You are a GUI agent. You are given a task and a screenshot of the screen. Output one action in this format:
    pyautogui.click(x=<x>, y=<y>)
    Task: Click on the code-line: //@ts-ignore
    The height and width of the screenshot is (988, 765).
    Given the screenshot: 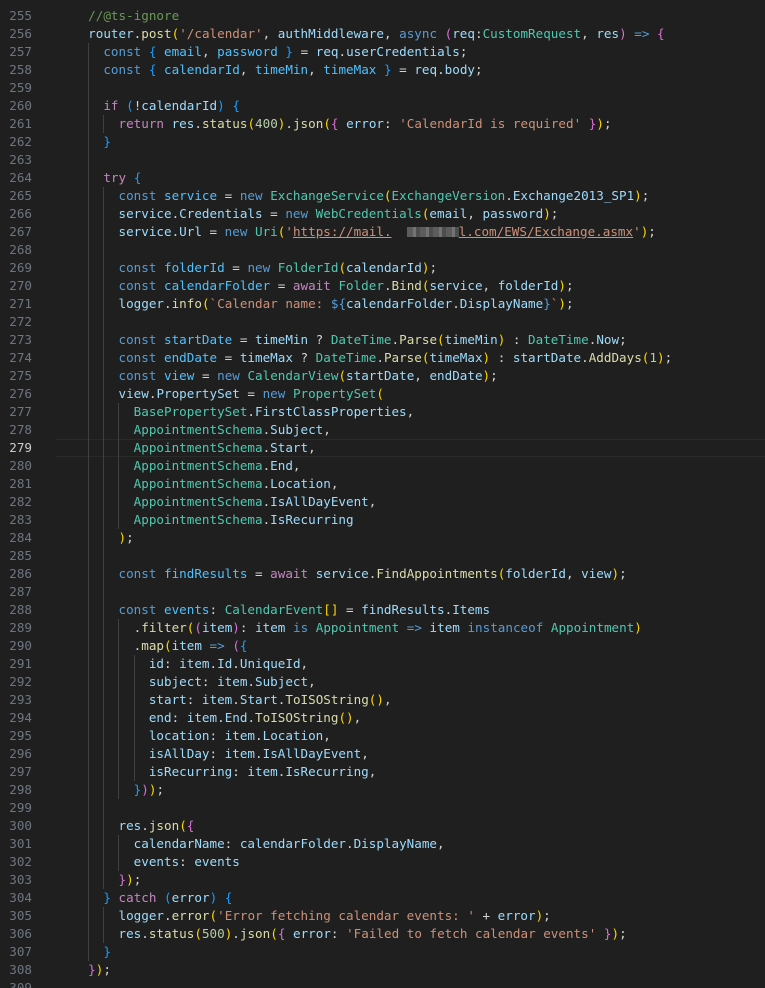 What is the action you would take?
    pyautogui.click(x=126, y=16)
    